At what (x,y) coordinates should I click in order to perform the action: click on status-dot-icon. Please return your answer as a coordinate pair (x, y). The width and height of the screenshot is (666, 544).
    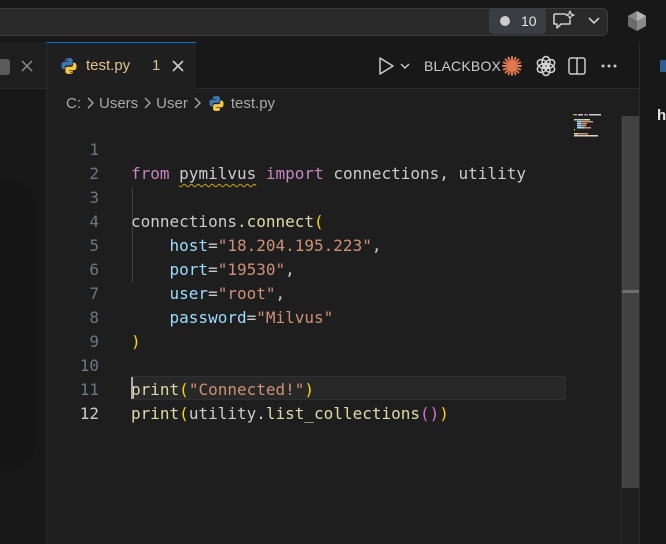
    Looking at the image, I should click on (505, 21).